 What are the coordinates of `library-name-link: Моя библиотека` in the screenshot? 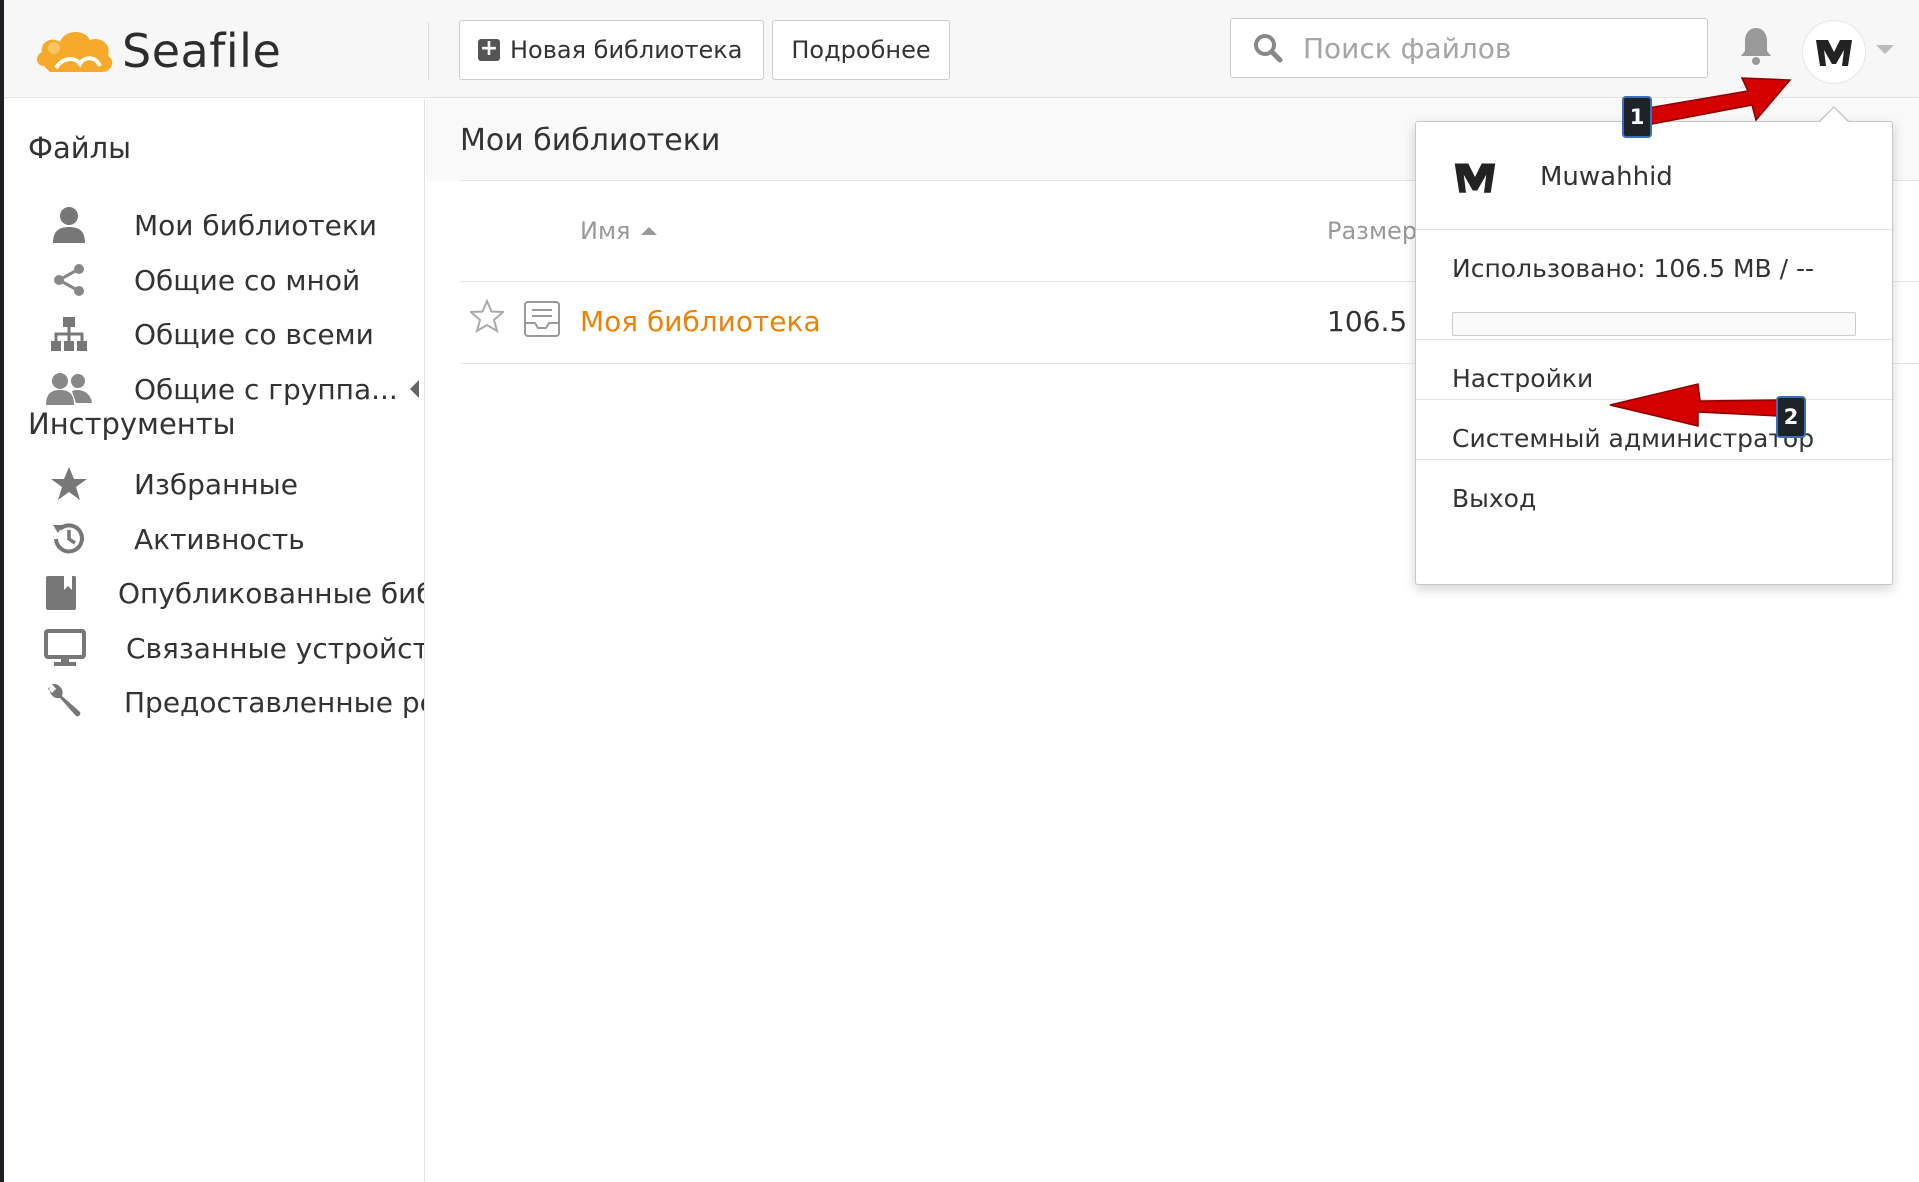 It's located at (700, 321).